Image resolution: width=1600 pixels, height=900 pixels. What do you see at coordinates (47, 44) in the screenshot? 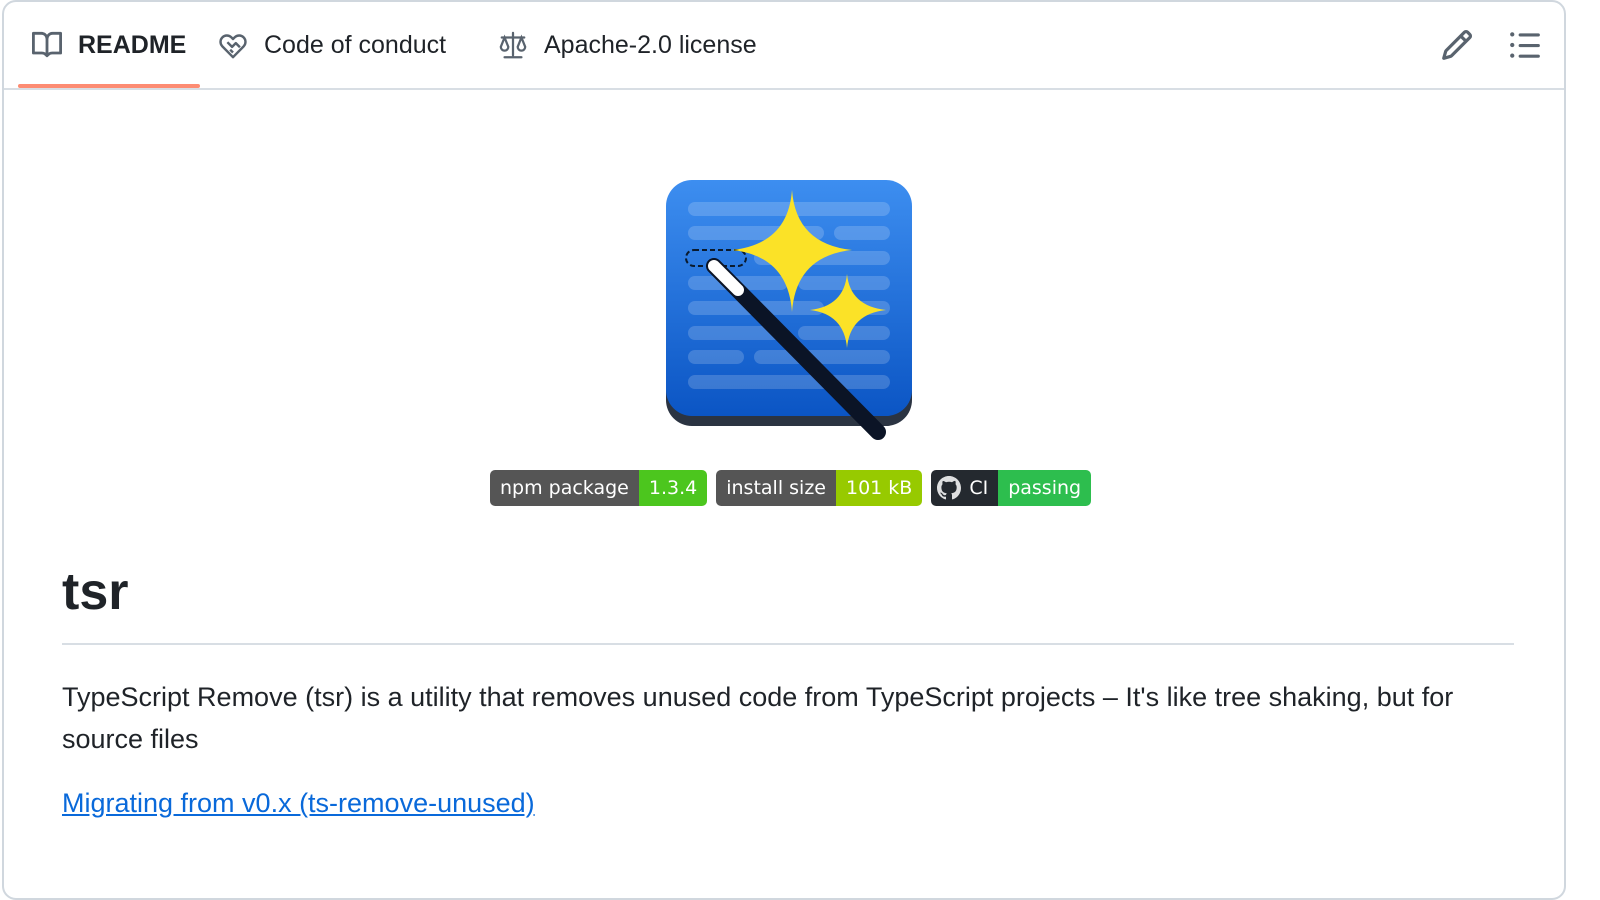
I see `book-icon` at bounding box center [47, 44].